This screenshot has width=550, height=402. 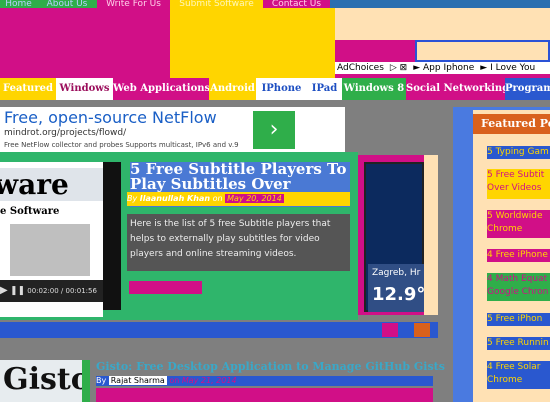 I want to click on weather-city: Zagreb, Hr, so click(x=396, y=273).